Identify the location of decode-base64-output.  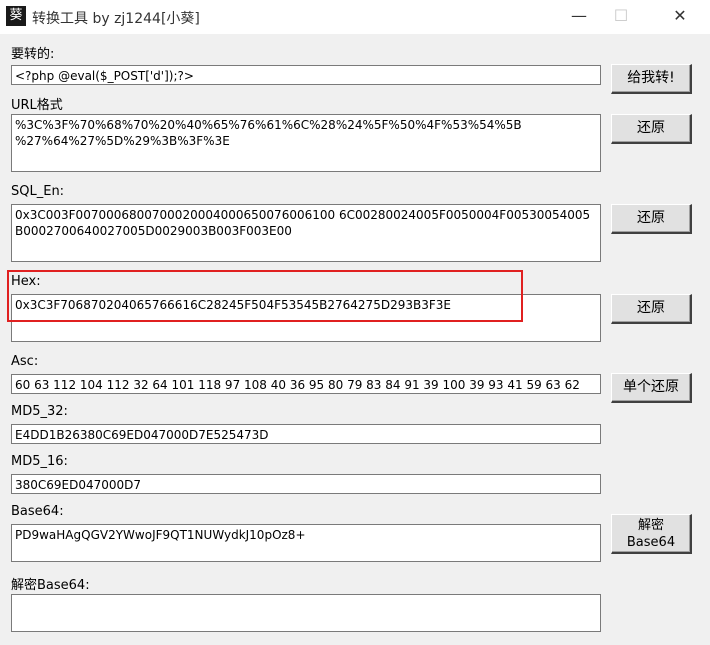
(306, 613).